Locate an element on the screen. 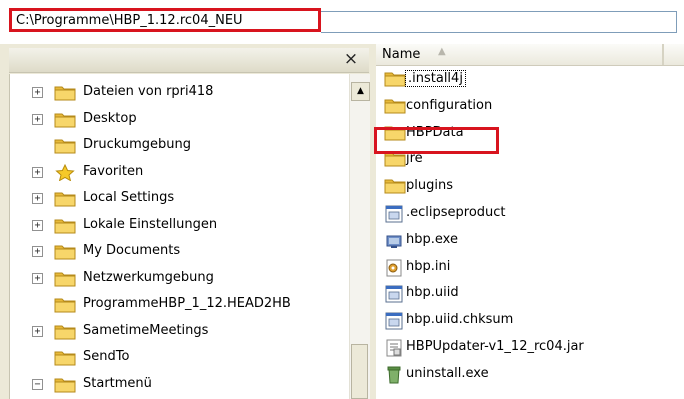  file-list-item: plugins is located at coordinates (526, 187).